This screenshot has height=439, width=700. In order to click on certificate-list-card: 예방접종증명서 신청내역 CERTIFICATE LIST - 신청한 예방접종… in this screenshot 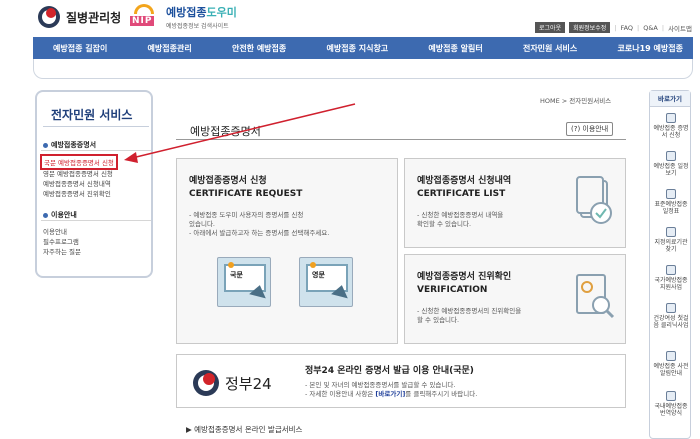, I will do `click(515, 203)`.